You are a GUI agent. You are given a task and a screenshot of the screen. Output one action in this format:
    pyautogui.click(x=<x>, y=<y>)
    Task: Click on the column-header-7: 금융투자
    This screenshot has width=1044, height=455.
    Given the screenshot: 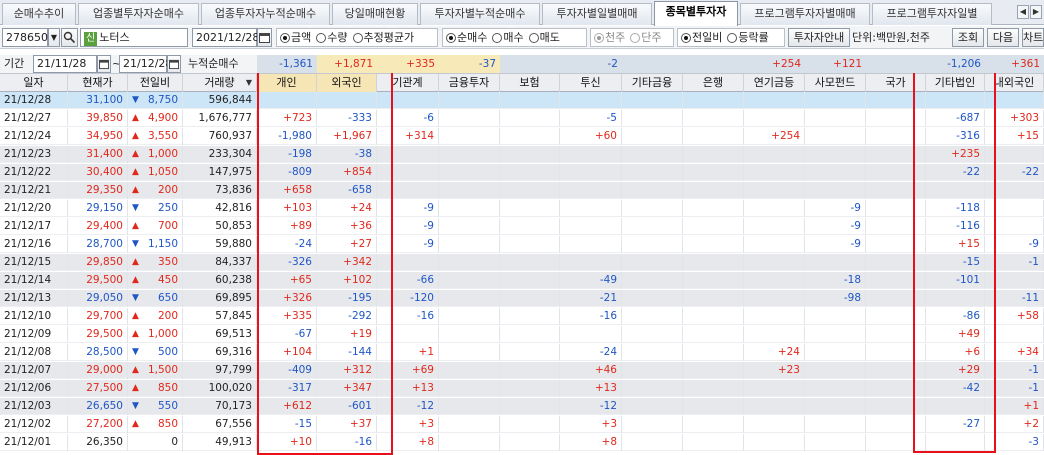 What is the action you would take?
    pyautogui.click(x=469, y=83)
    